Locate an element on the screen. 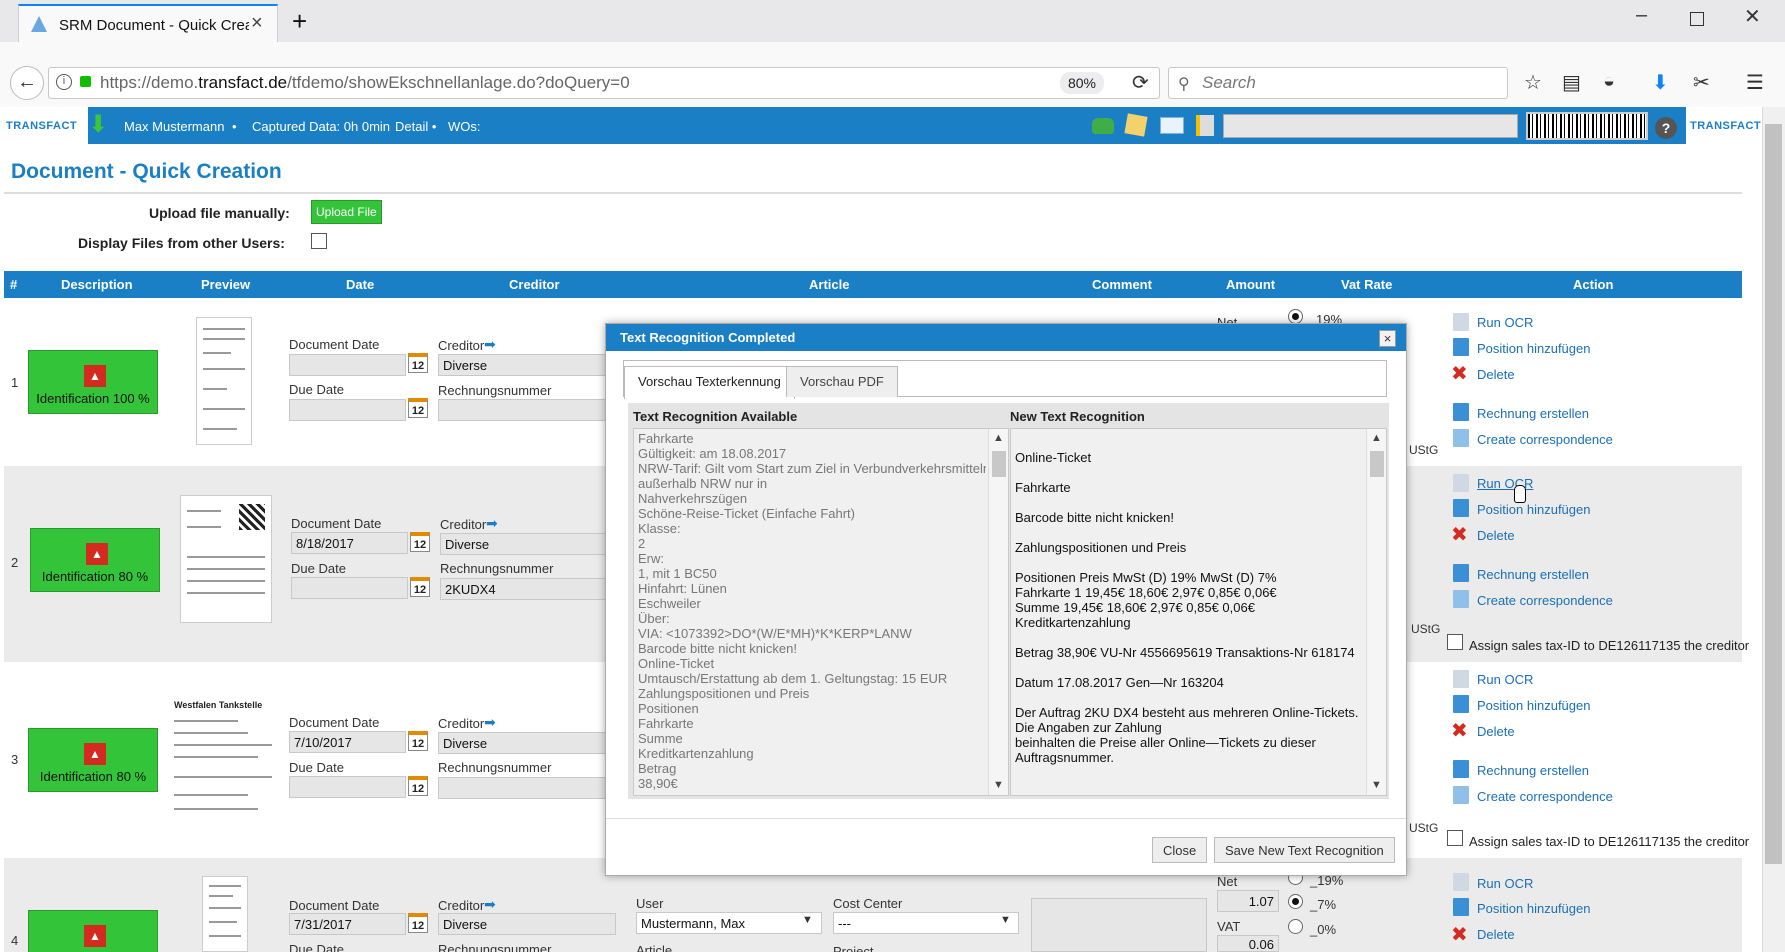 The height and width of the screenshot is (952, 1785). phone-icon is located at coordinates (1103, 126).